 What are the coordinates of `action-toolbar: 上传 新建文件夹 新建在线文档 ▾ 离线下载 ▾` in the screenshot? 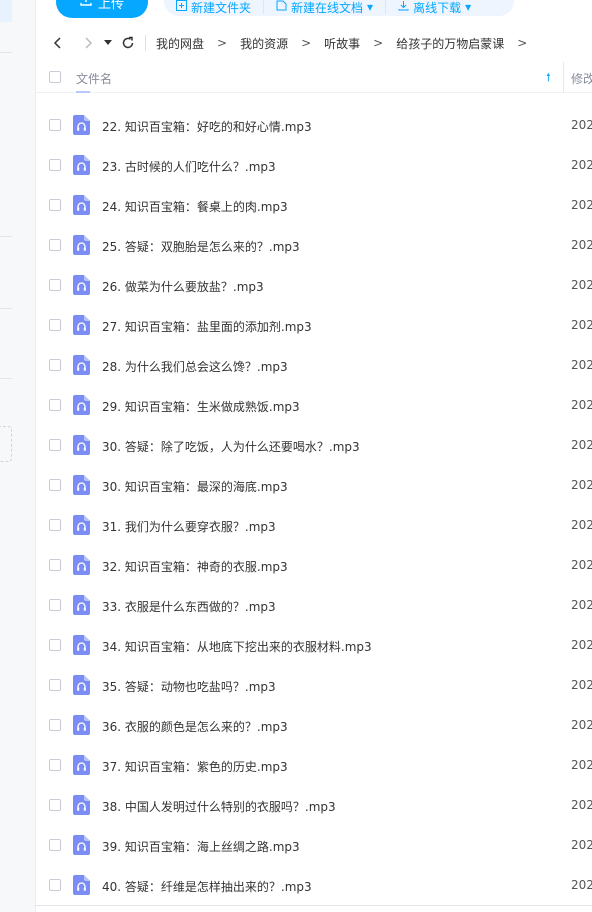 It's located at (313, 11).